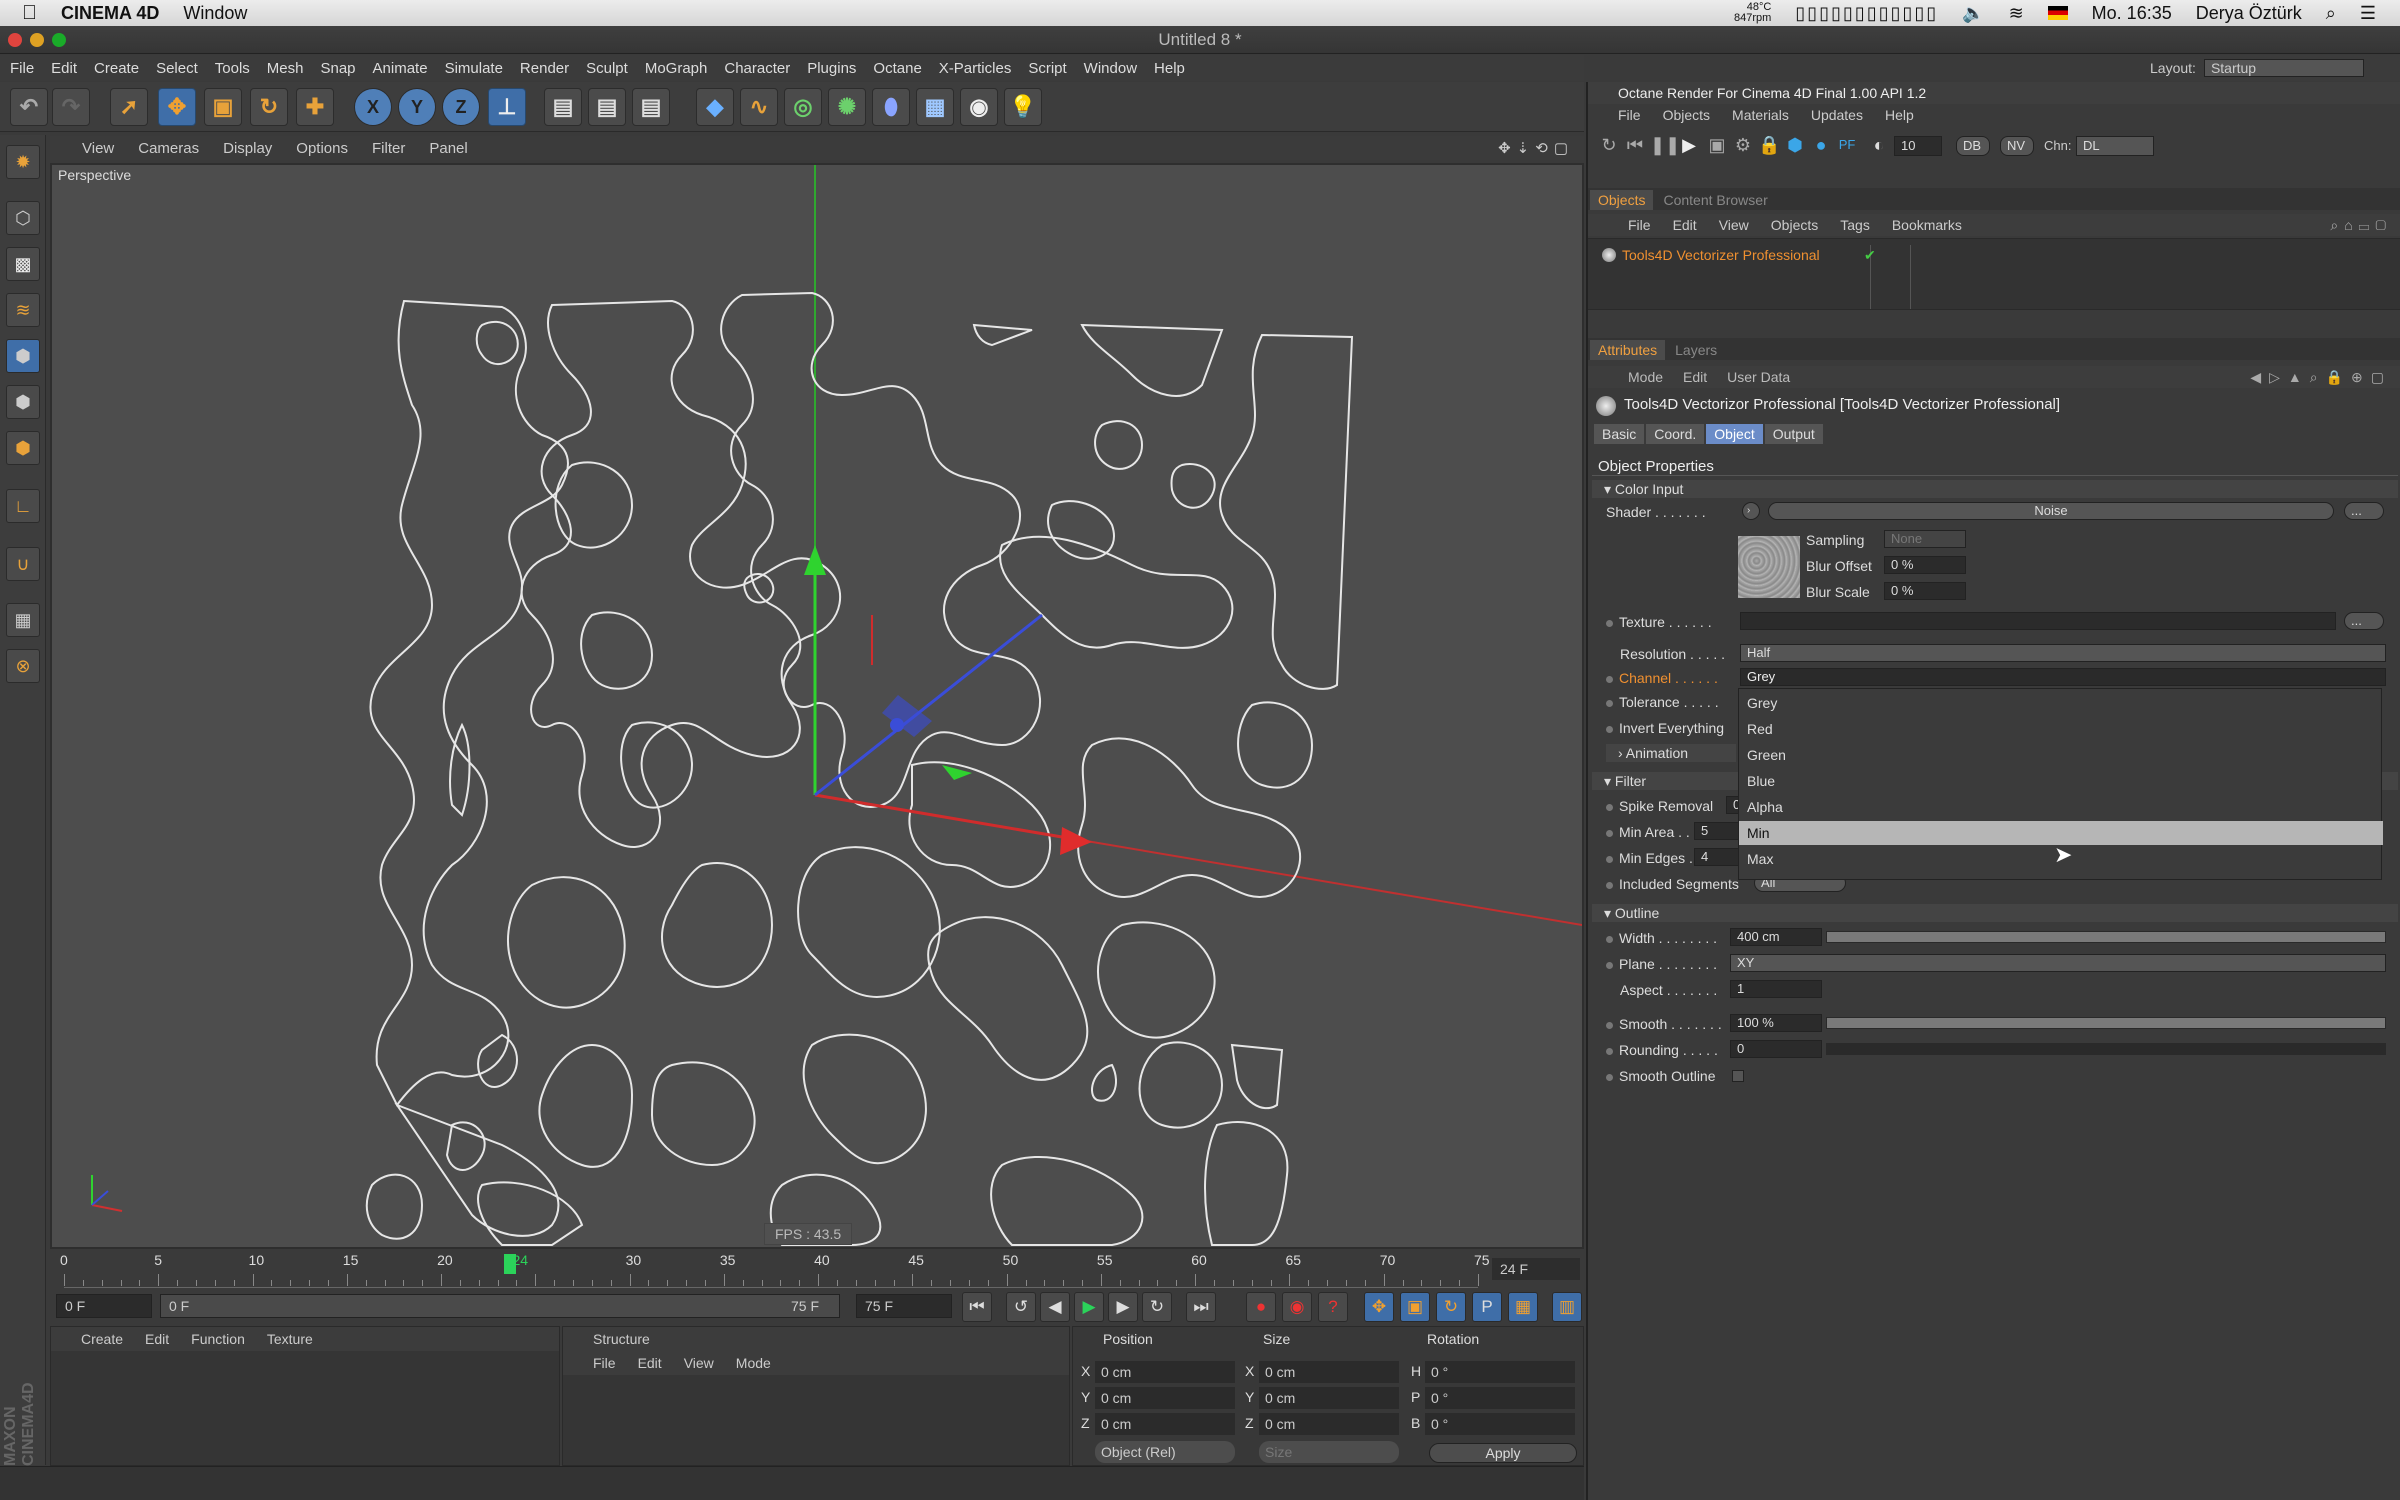 This screenshot has height=1500, width=2400. What do you see at coordinates (831, 68) in the screenshot?
I see `menu-plugins: Plugins` at bounding box center [831, 68].